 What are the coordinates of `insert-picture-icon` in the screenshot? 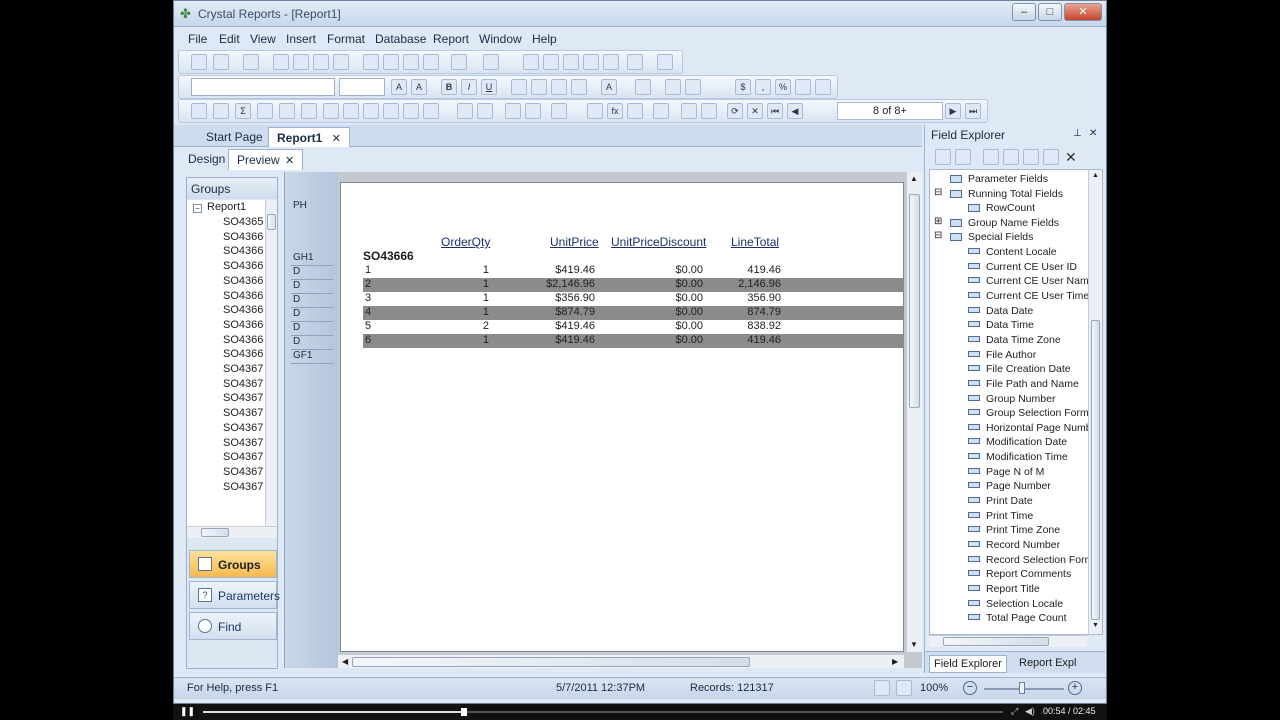 It's located at (371, 111).